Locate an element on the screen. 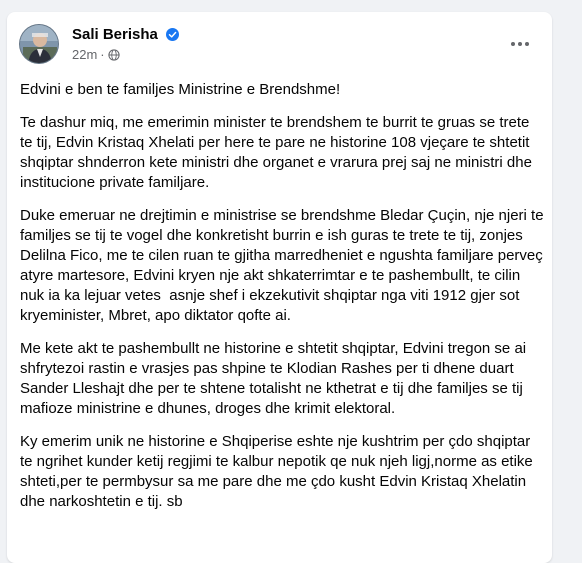  post-meta: 22m · is located at coordinates (96, 55).